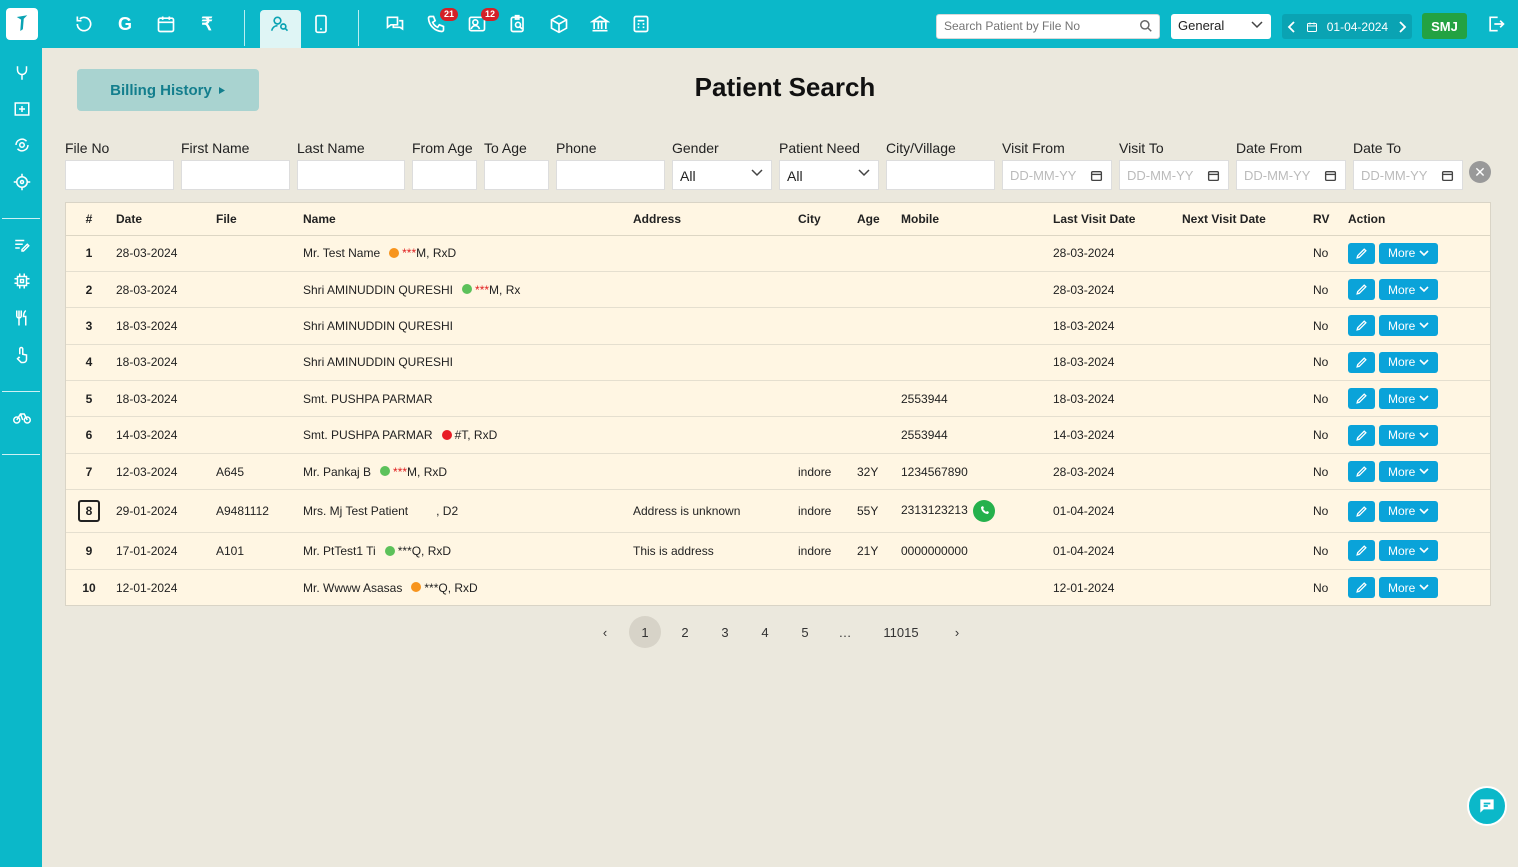  I want to click on chip-icon, so click(22, 281).